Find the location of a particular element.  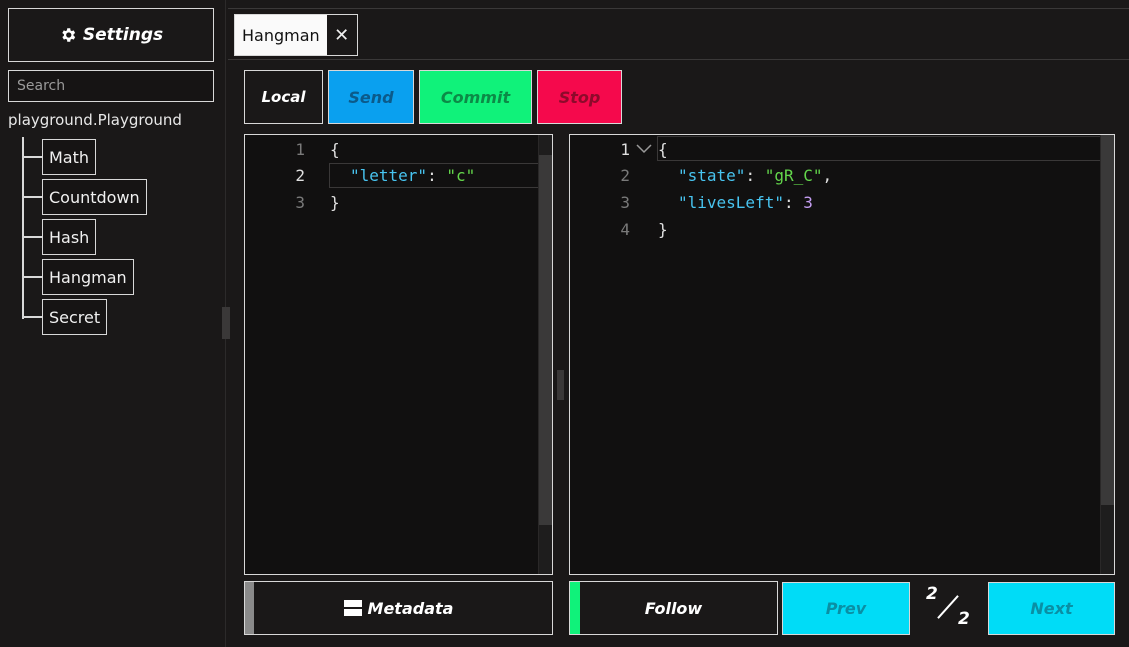

page-total: 2 is located at coordinates (964, 619).